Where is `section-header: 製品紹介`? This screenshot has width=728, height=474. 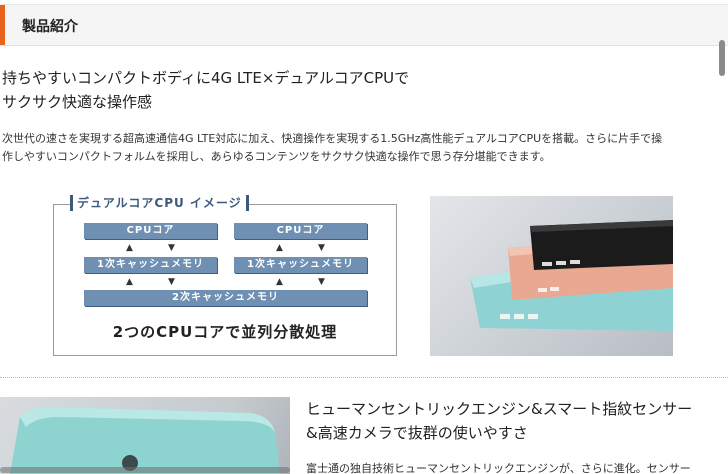 section-header: 製品紹介 is located at coordinates (364, 25).